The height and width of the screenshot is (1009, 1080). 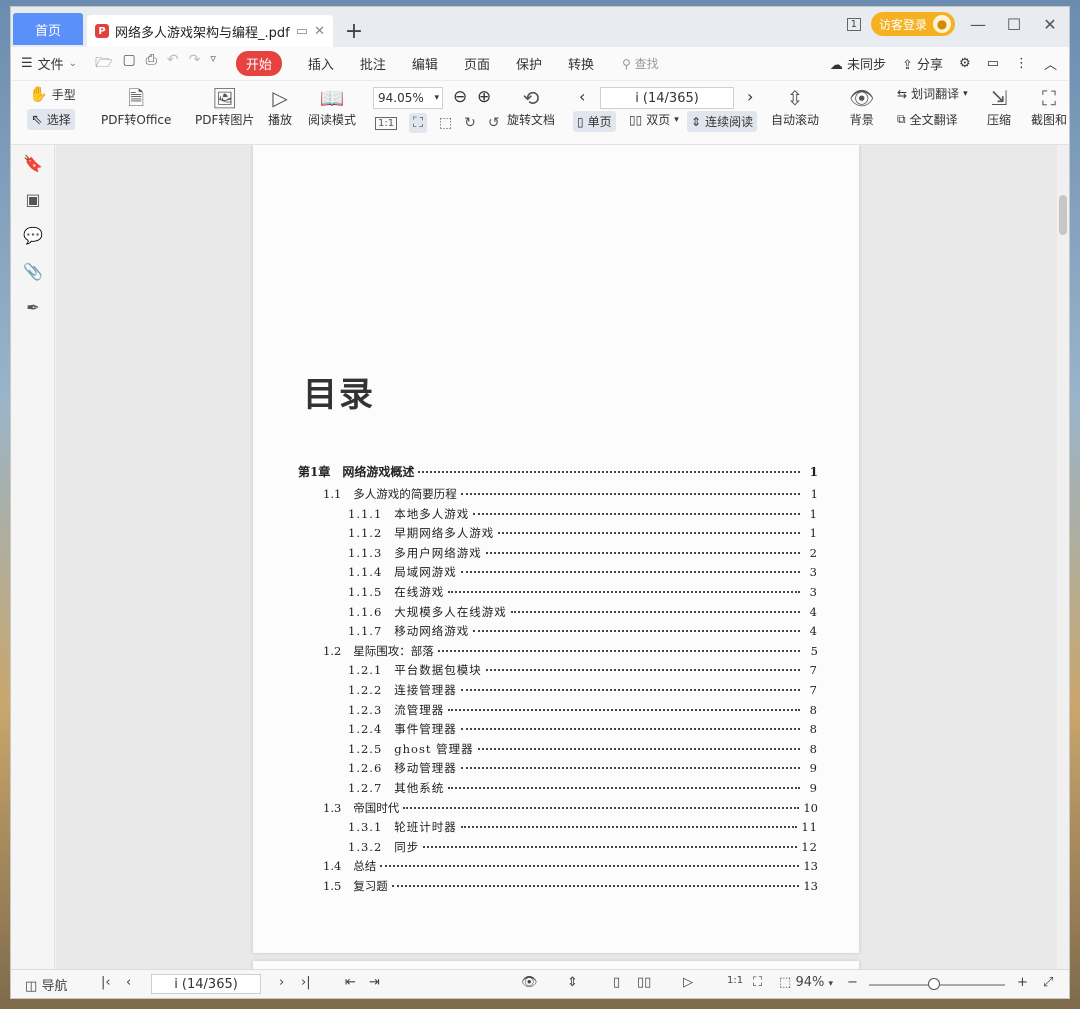 What do you see at coordinates (33, 271) in the screenshot?
I see `attachment-icon: 📎` at bounding box center [33, 271].